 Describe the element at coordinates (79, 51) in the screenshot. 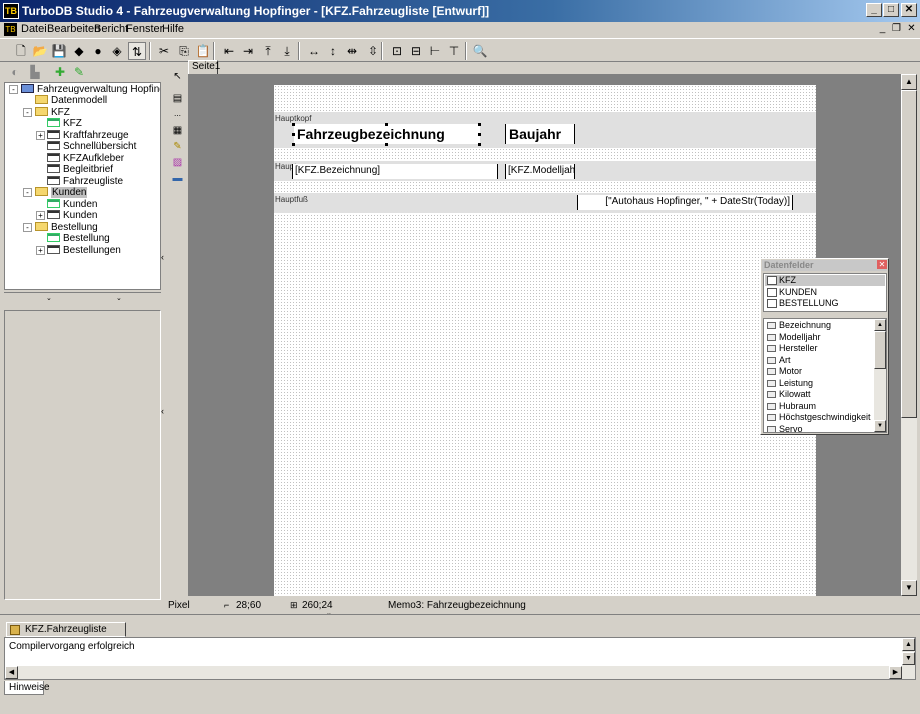

I see `database-icon: ◆` at that location.